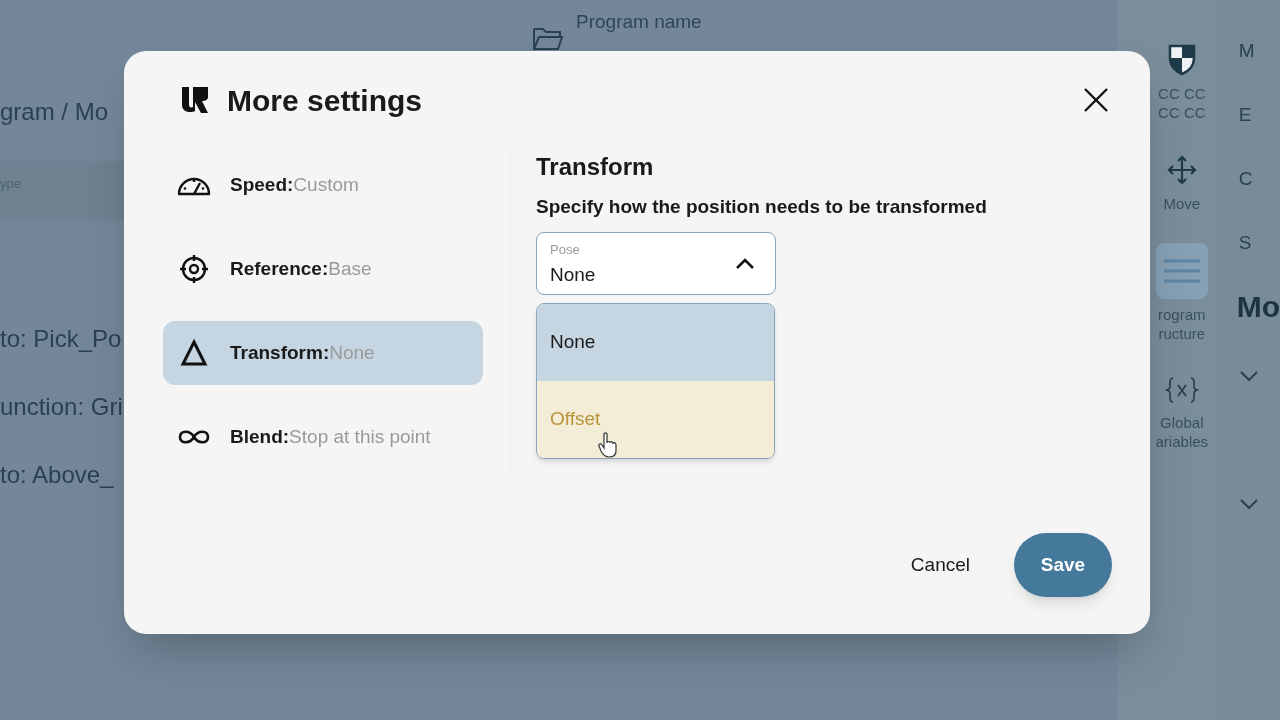 This screenshot has height=720, width=1280. Describe the element at coordinates (1181, 271) in the screenshot. I see `list-icon` at that location.